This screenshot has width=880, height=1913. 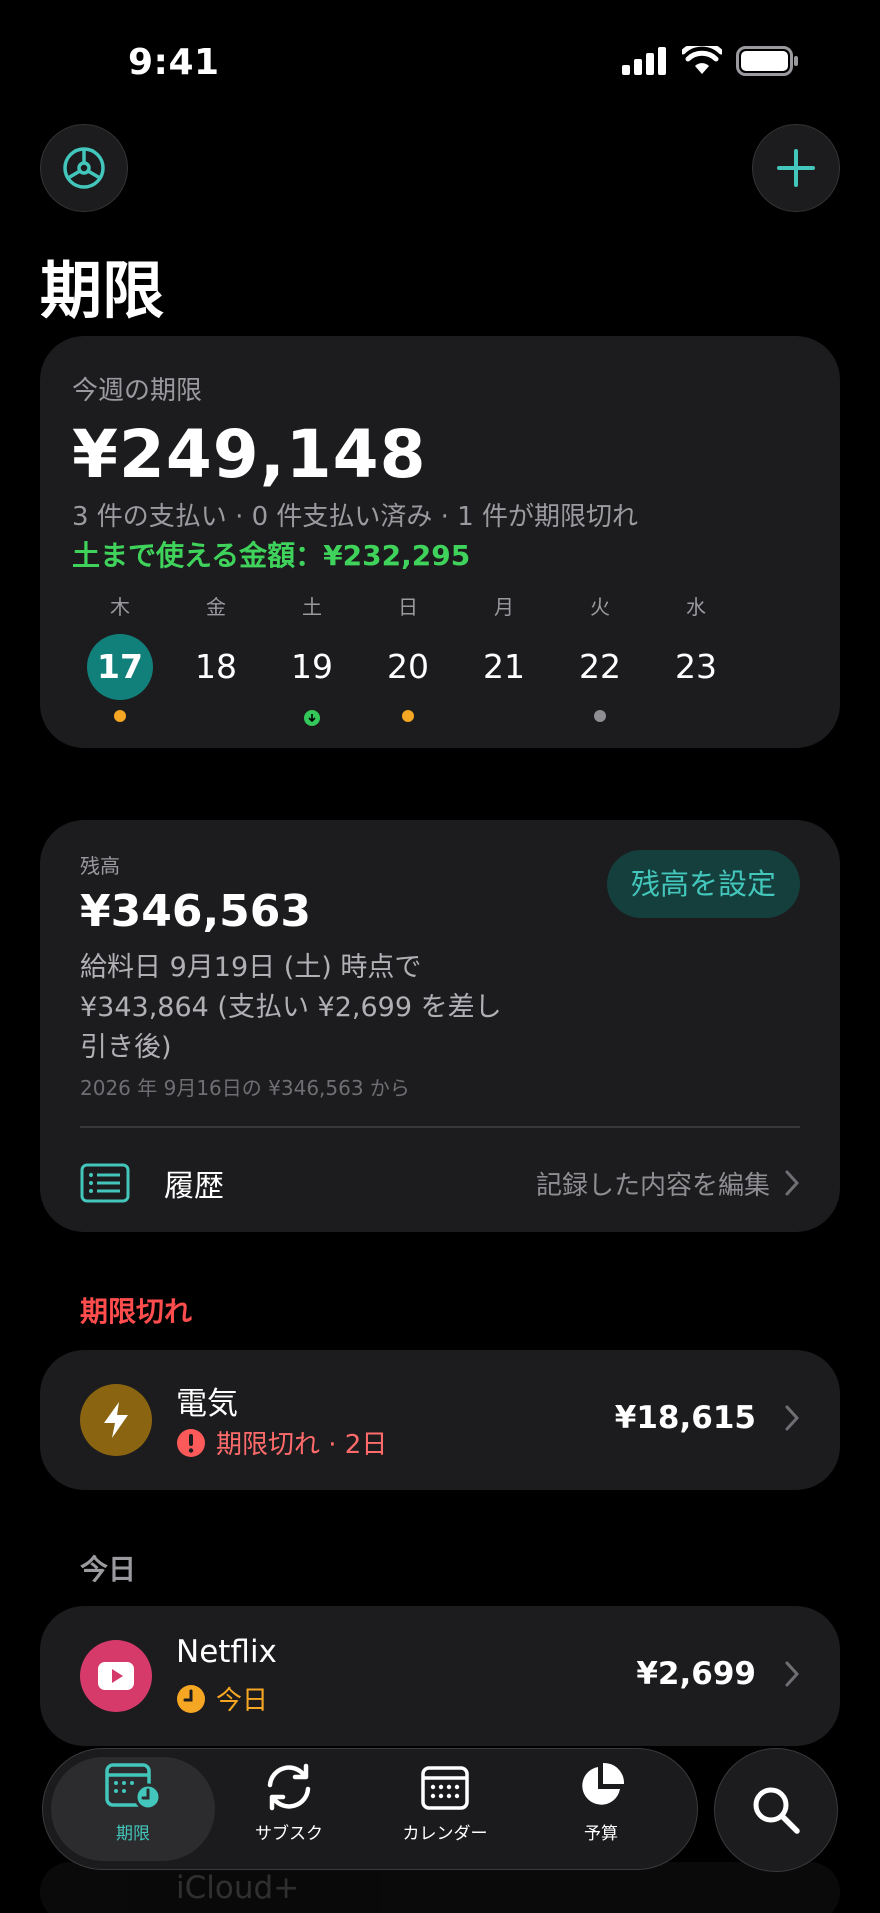 I want to click on available-amount: 土まで使える金額：¥232,295, so click(x=271, y=555).